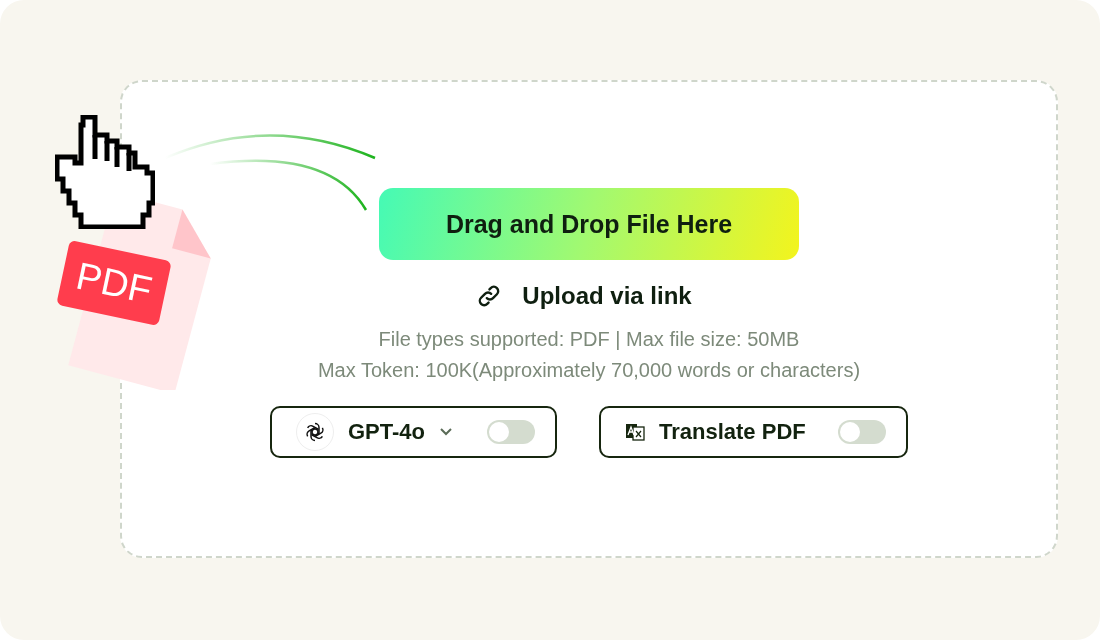  I want to click on upload-link: Upload via link, so click(584, 296).